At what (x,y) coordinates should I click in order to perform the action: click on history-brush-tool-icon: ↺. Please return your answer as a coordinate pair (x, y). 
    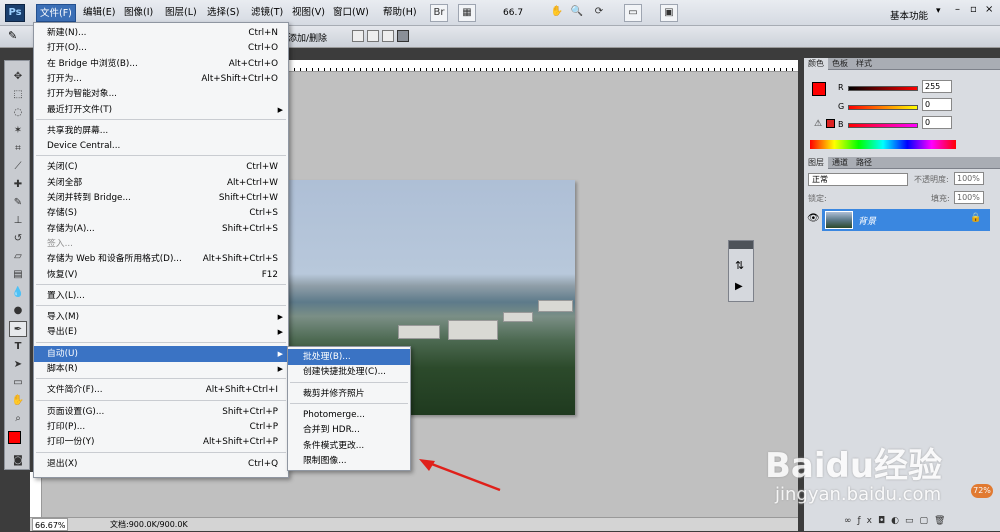
    Looking at the image, I should click on (18, 239).